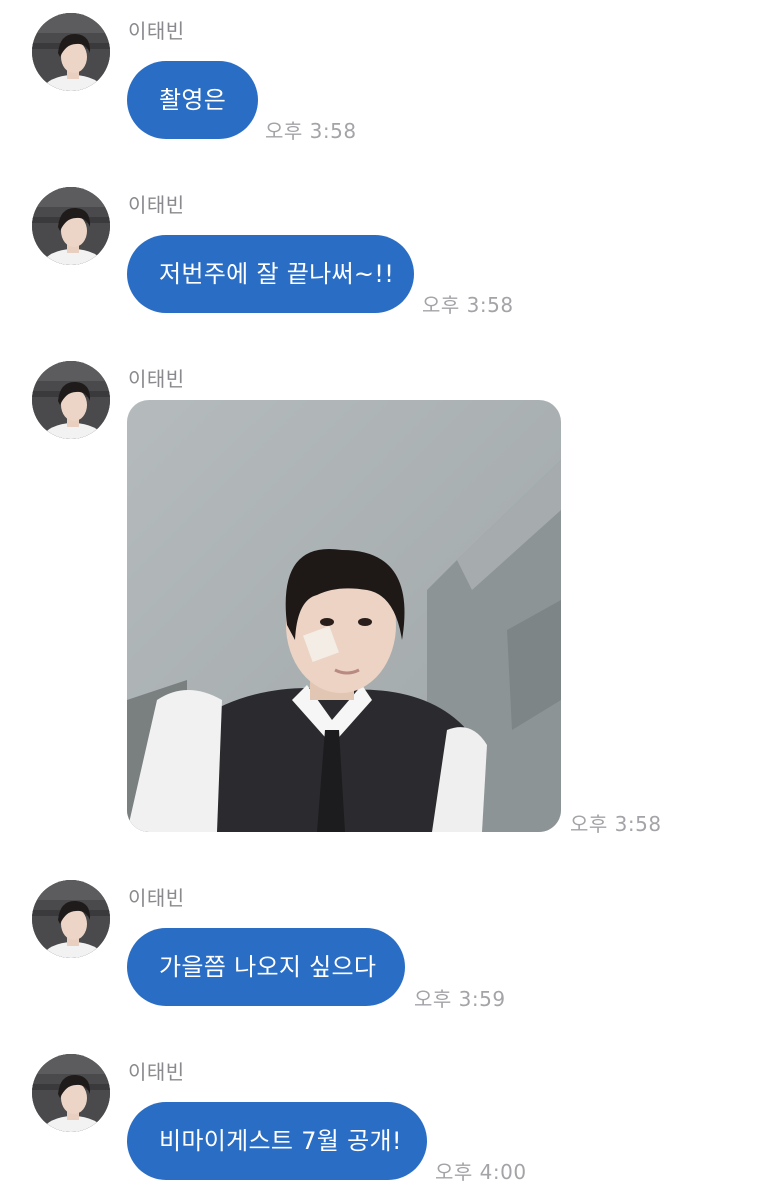 The width and height of the screenshot is (777, 1199). I want to click on message-bubble: 저번주에 잘 끝나써~!!, so click(270, 274).